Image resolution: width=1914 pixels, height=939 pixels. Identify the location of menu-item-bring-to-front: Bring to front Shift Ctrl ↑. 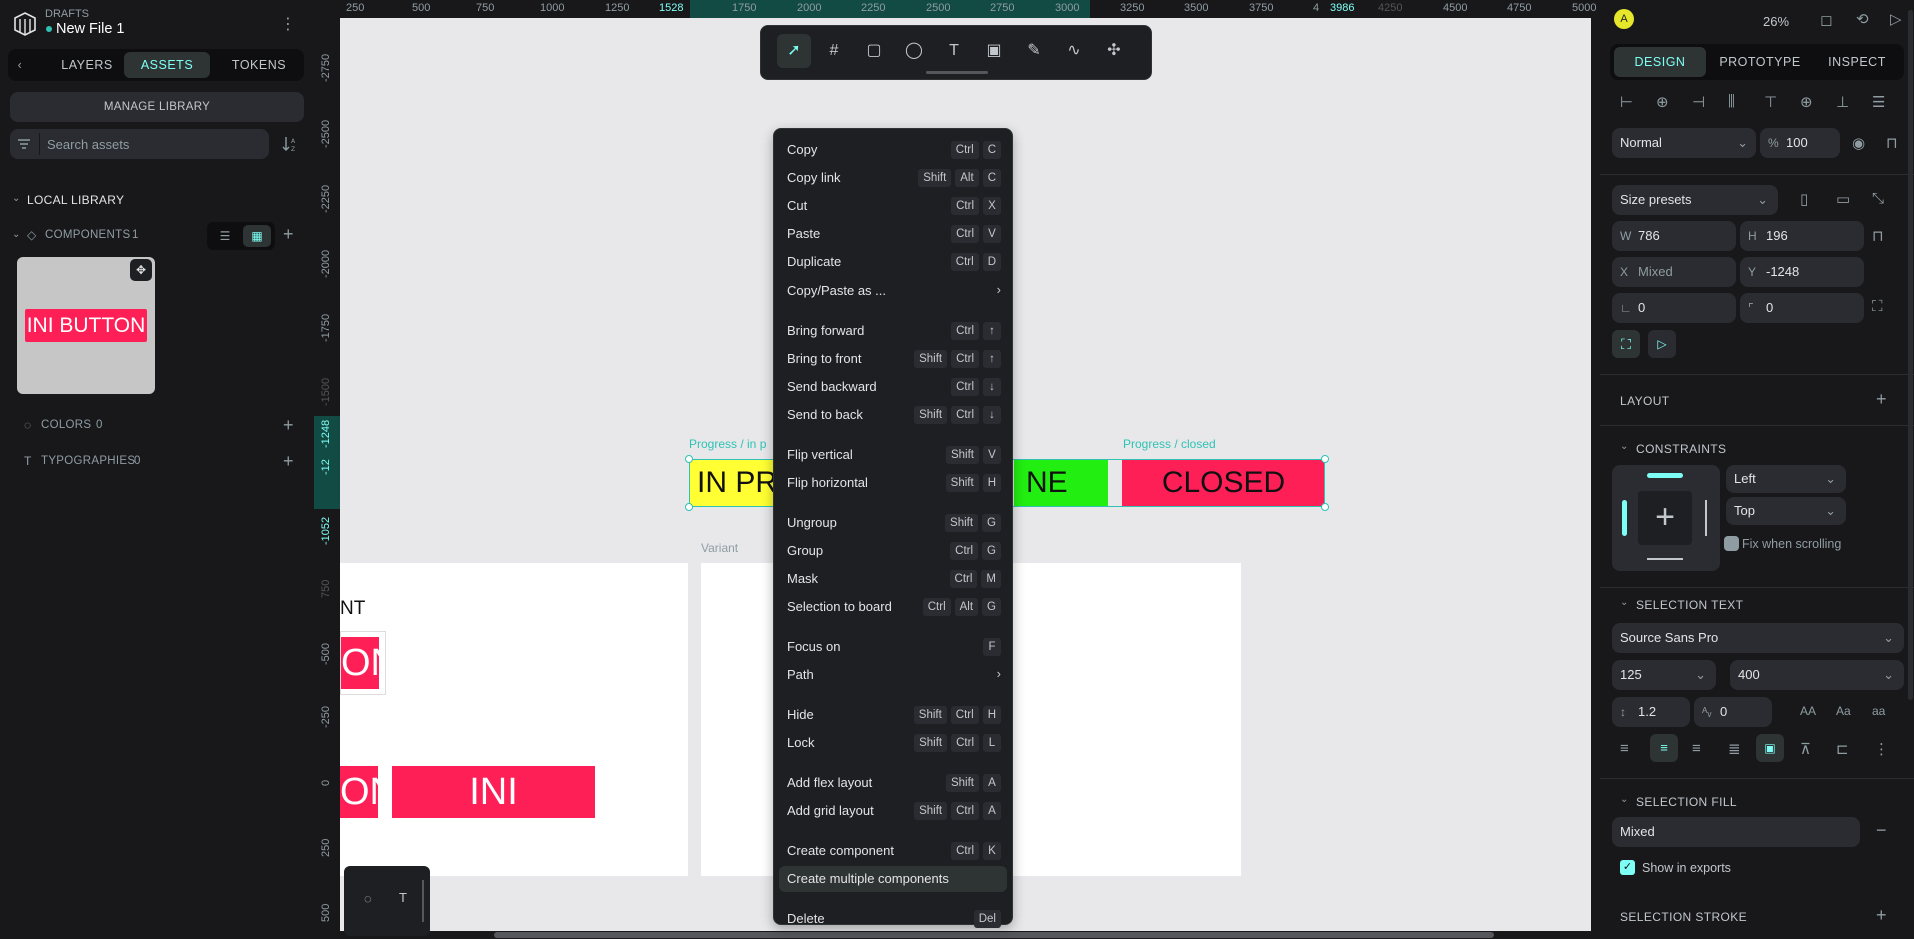
(893, 359).